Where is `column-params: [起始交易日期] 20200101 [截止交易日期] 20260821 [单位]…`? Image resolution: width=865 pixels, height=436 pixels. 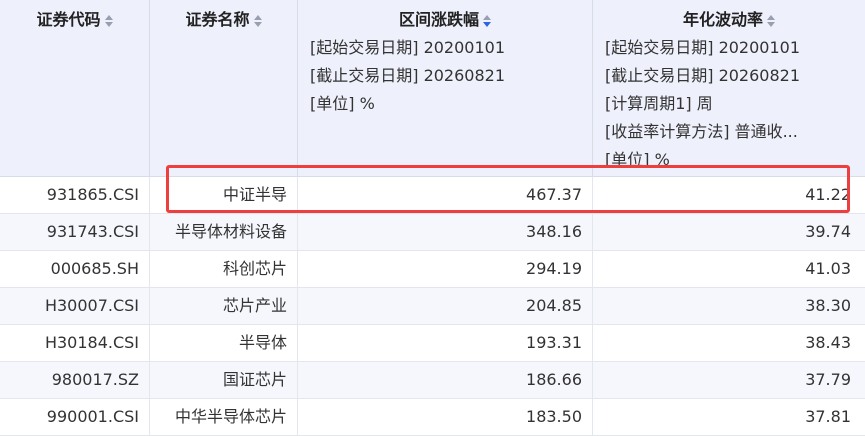
column-params: [起始交易日期] 20200101 [截止交易日期] 20260821 [单位]… is located at coordinates (407, 76).